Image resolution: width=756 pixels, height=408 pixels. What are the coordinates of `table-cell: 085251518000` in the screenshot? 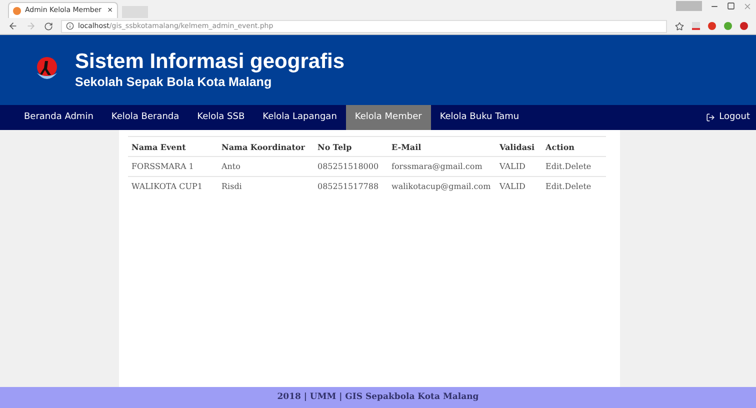 It's located at (351, 166).